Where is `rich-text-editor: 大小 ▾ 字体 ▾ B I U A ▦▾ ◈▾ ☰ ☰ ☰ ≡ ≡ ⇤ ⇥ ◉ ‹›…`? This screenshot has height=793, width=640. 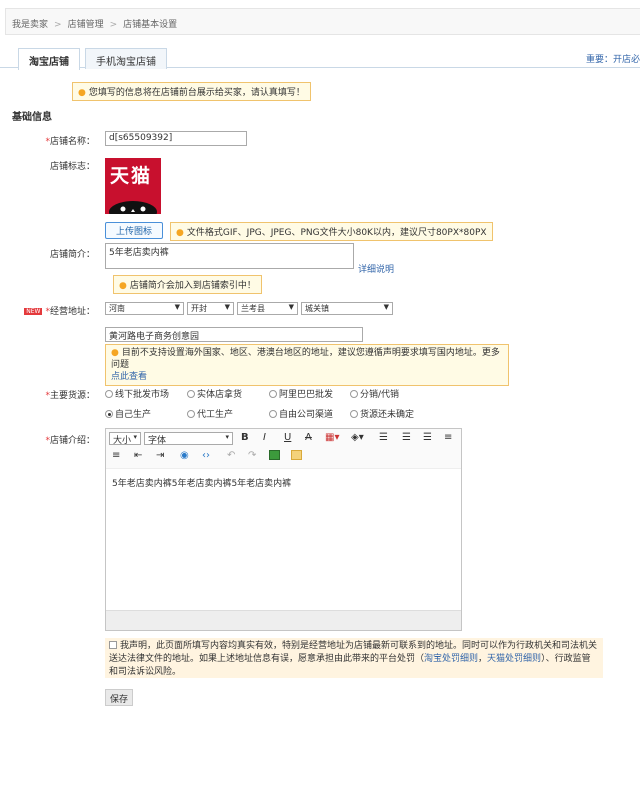
rich-text-editor: 大小 ▾ 字体 ▾ B I U A ▦▾ ◈▾ ☰ ☰ ☰ ≡ ≡ ⇤ ⇥ ◉ ‹›… is located at coordinates (283, 529).